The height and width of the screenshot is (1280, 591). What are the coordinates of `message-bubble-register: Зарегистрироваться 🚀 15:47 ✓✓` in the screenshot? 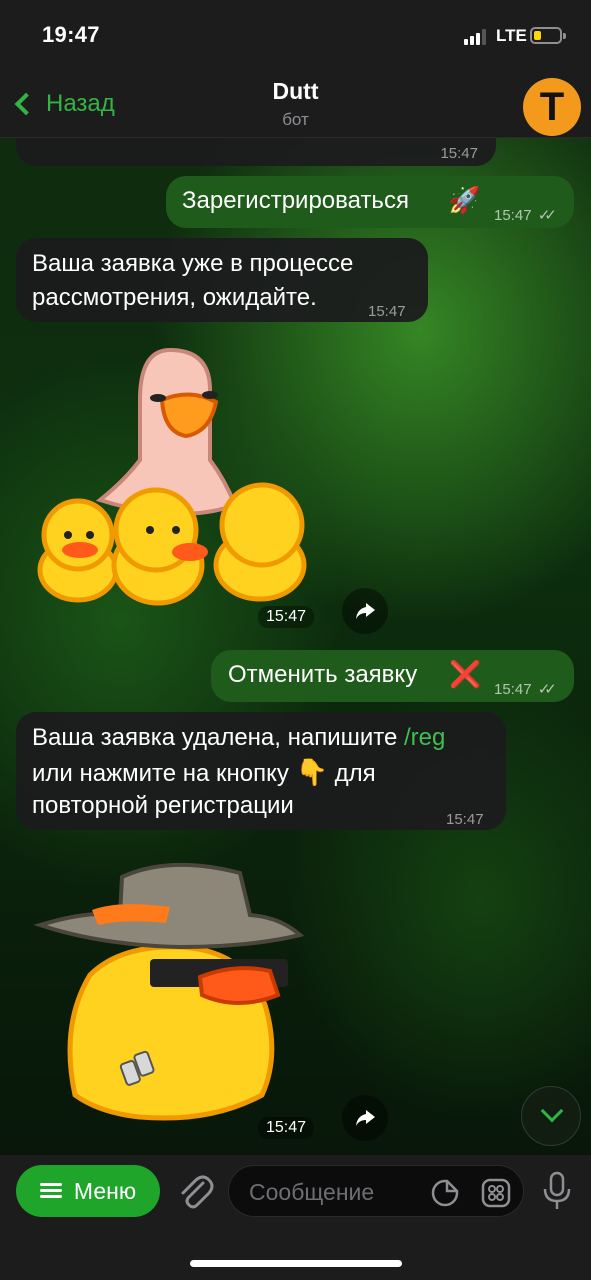 It's located at (370, 202).